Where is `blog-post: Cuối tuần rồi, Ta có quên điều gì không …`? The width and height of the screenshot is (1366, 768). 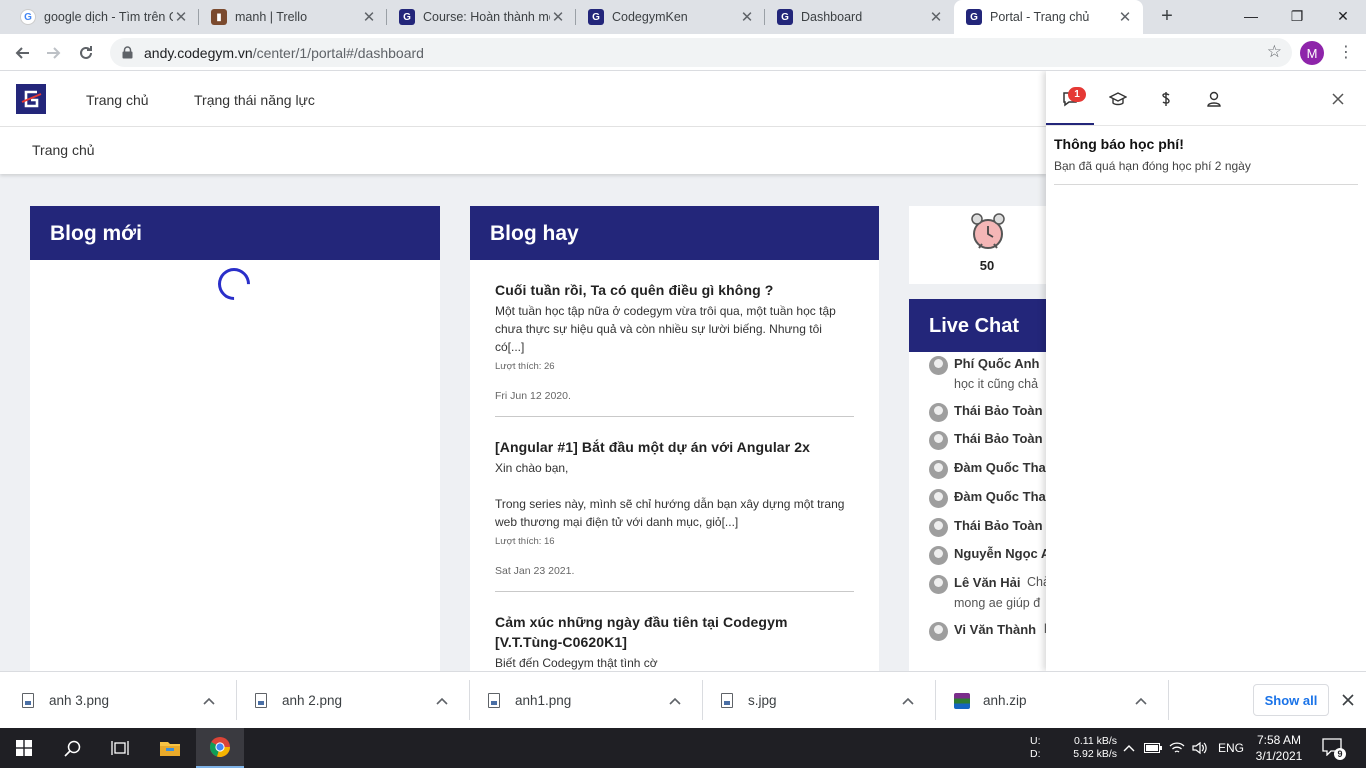
blog-post: Cuối tuần rồi, Ta có quên điều gì không … is located at coordinates (674, 338).